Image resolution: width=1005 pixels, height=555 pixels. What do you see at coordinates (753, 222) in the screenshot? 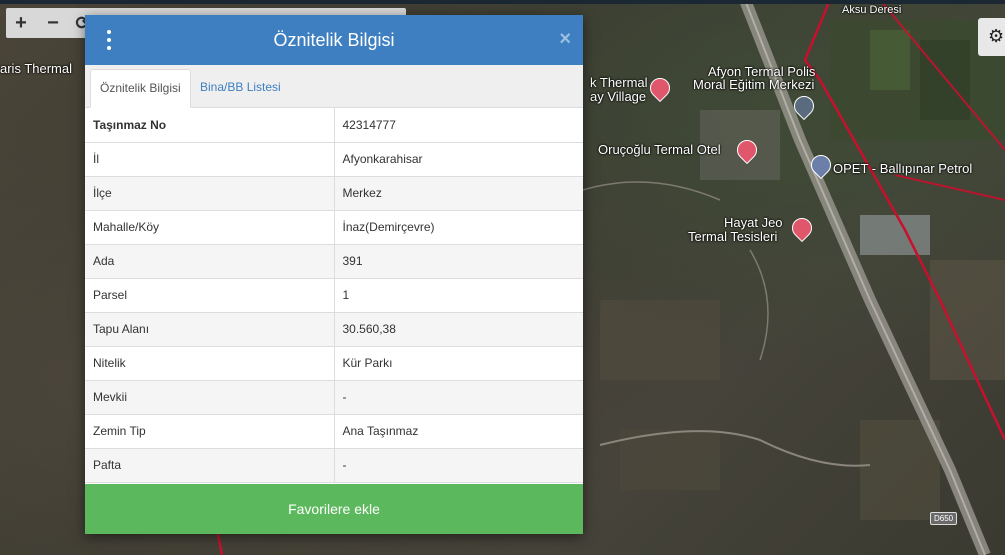
I see `map-label-hayat-jeo: Hayat Jeo` at bounding box center [753, 222].